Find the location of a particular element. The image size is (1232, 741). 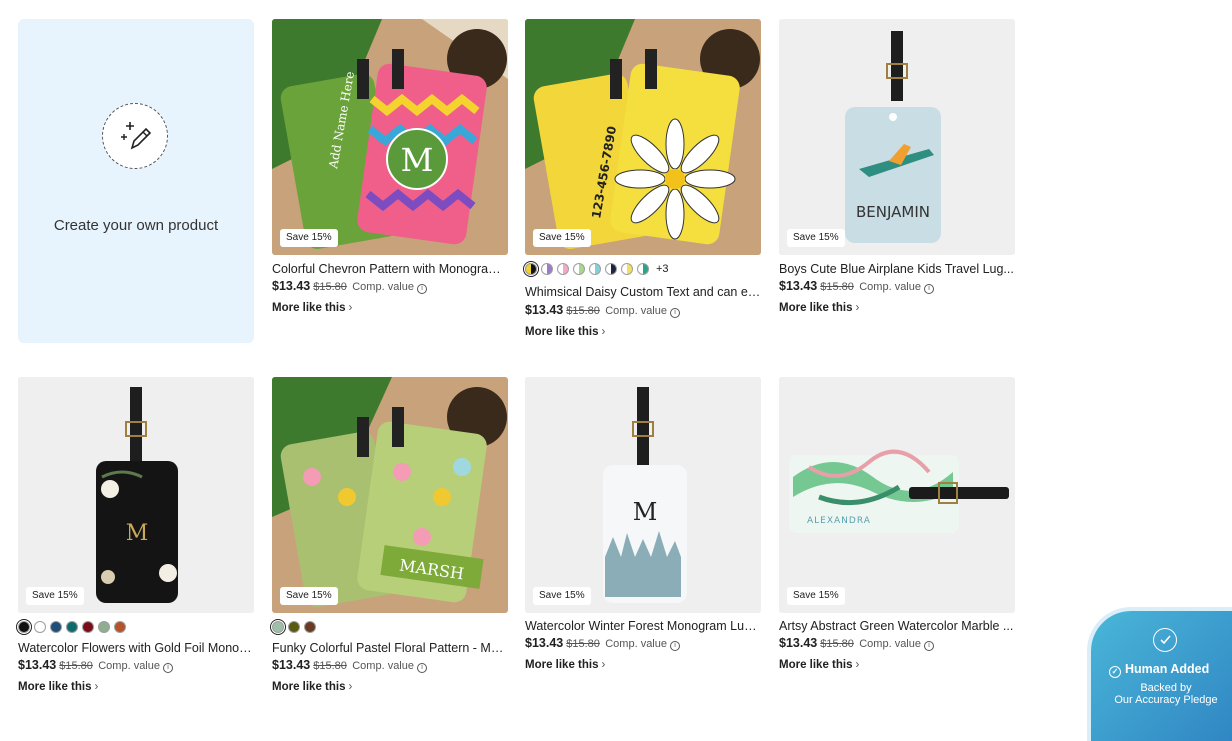

product-image: MARSH Save 15% is located at coordinates (390, 495).